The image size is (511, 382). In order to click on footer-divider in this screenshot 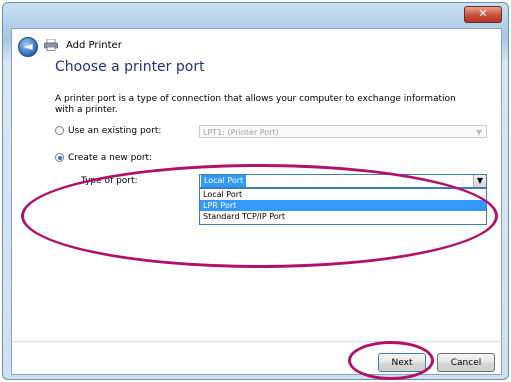, I will do `click(256, 341)`.